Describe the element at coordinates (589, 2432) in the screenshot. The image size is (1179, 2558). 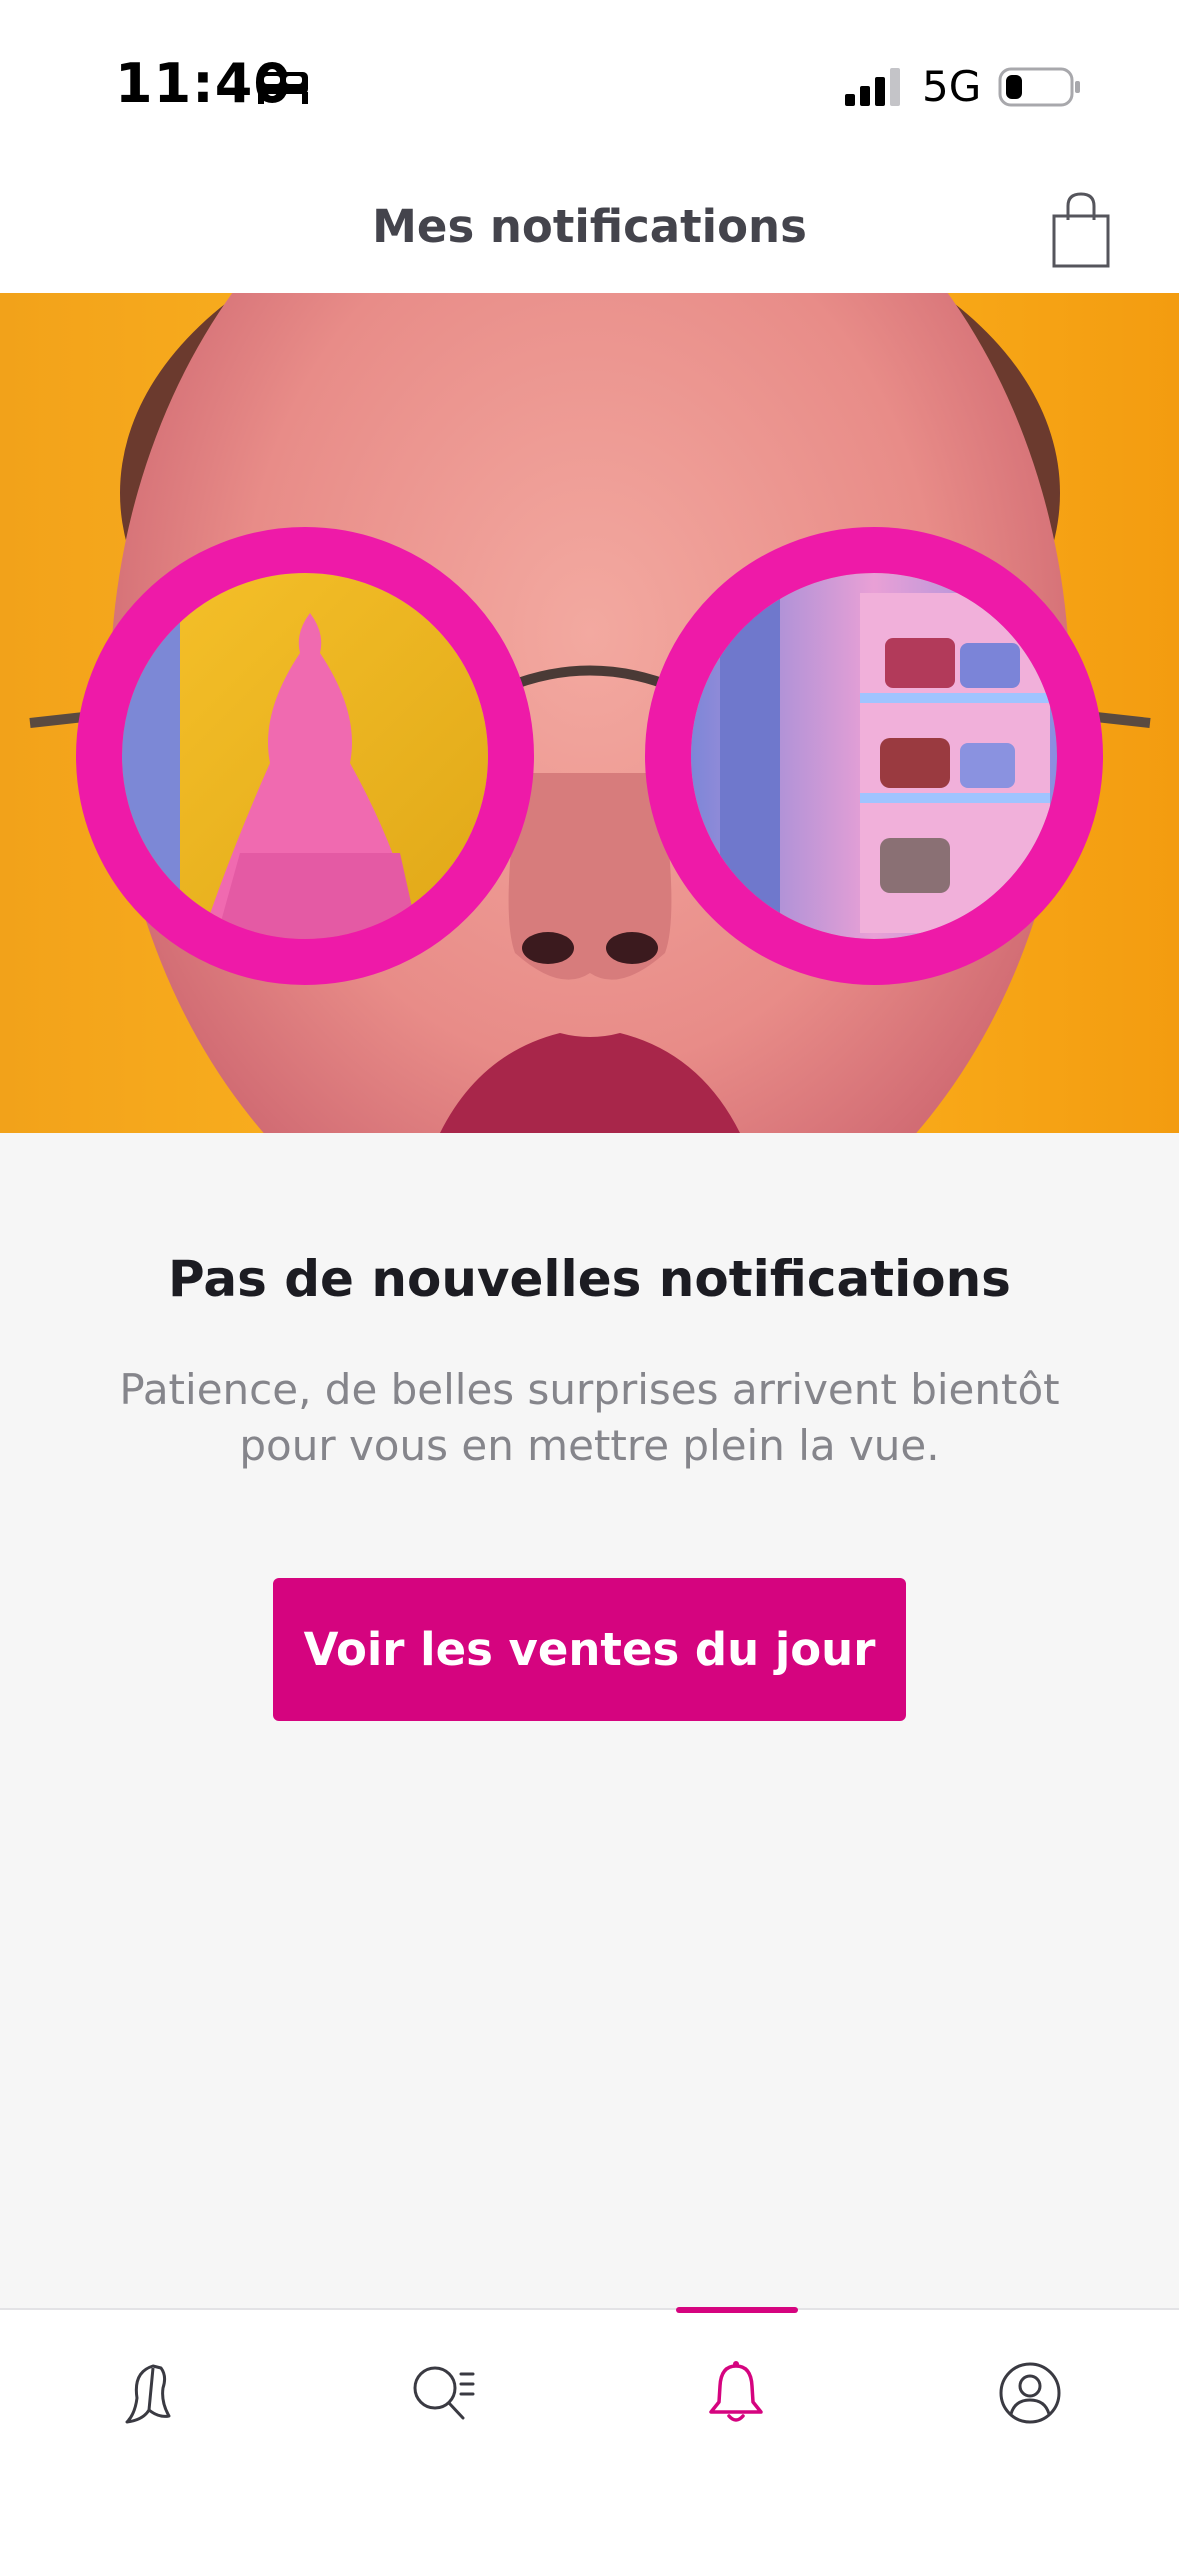
I see `tab-bar` at that location.